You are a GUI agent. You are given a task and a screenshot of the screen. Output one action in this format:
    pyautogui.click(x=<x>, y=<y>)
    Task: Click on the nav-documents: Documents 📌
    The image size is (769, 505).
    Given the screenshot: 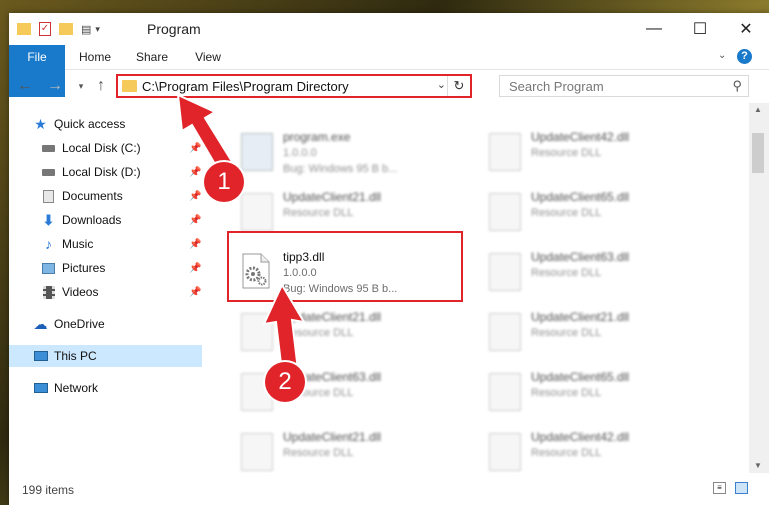 What is the action you would take?
    pyautogui.click(x=105, y=196)
    